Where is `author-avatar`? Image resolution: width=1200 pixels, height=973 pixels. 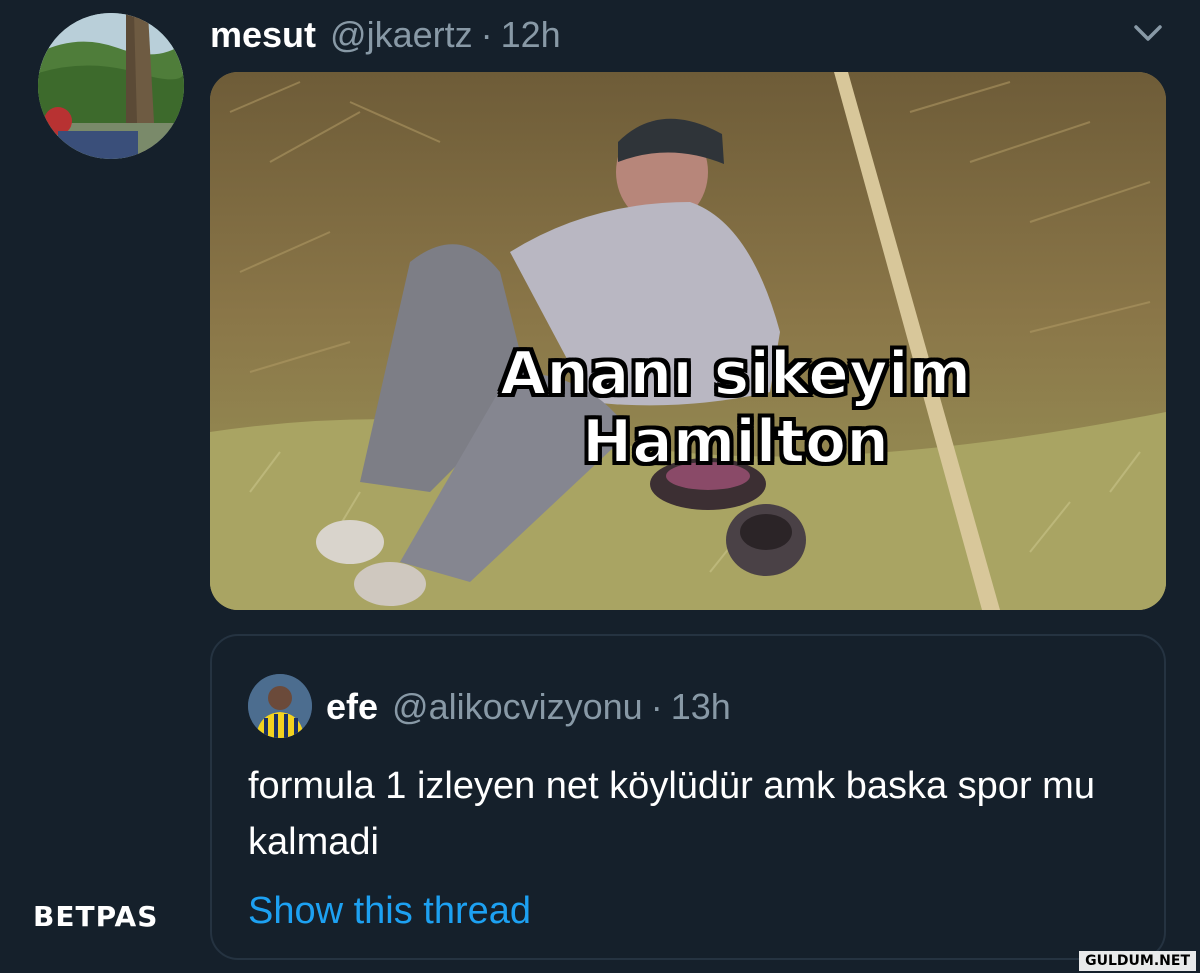
author-avatar is located at coordinates (111, 86).